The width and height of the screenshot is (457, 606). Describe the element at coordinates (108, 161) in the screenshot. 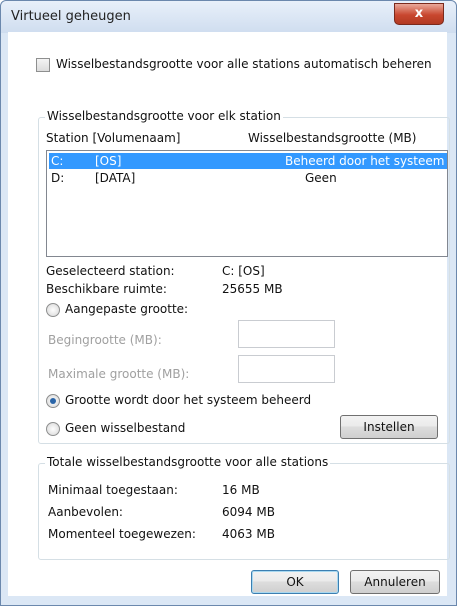

I see `drive-volume-name: [OS]` at that location.